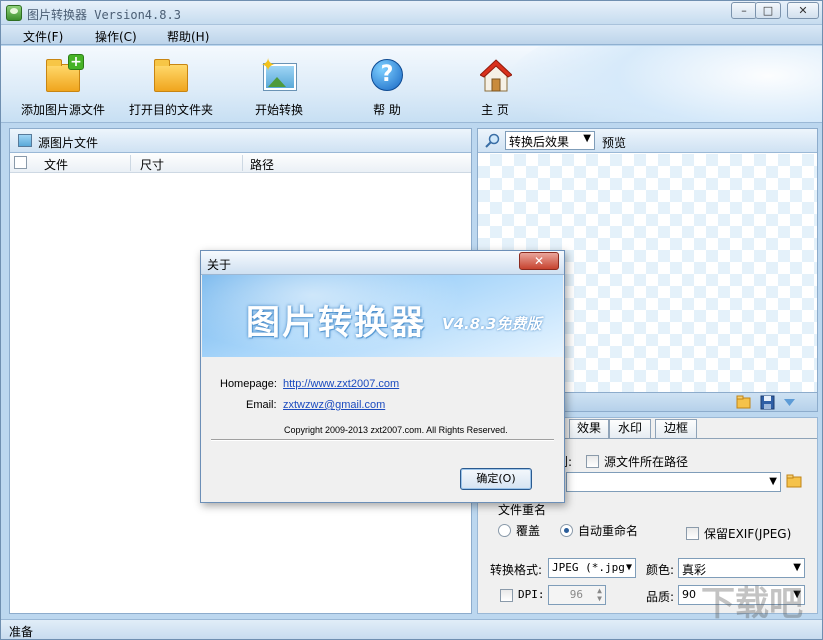 This screenshot has width=823, height=640. I want to click on close-button: ✕, so click(803, 10).